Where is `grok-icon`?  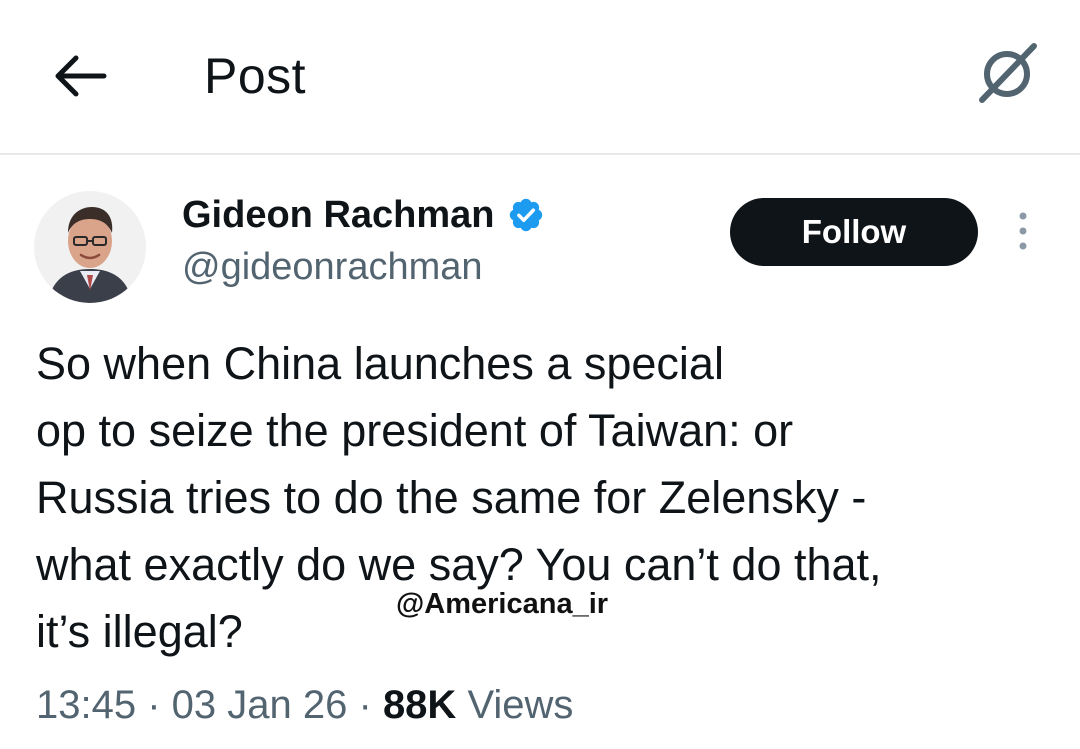 grok-icon is located at coordinates (1008, 73).